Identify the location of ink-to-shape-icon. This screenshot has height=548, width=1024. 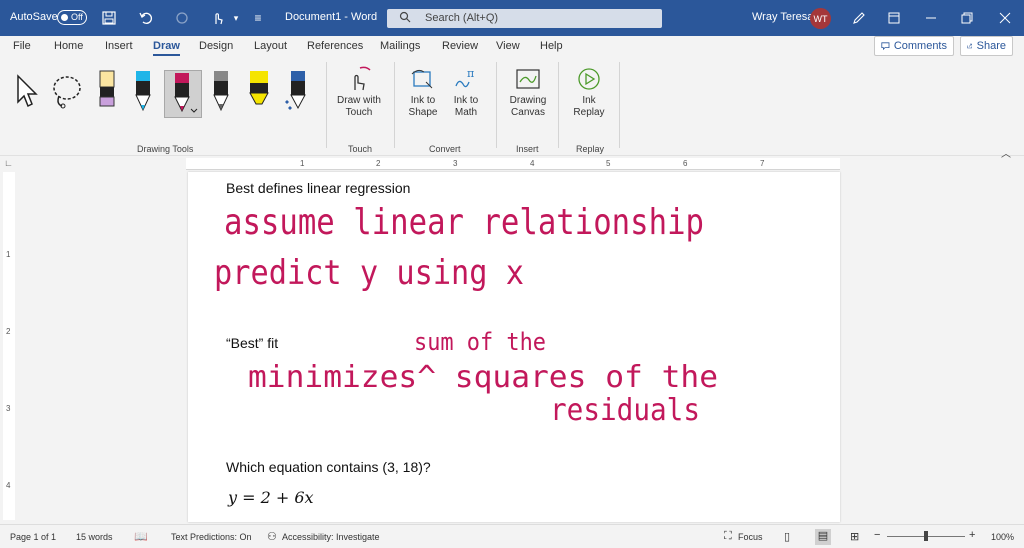
(423, 79).